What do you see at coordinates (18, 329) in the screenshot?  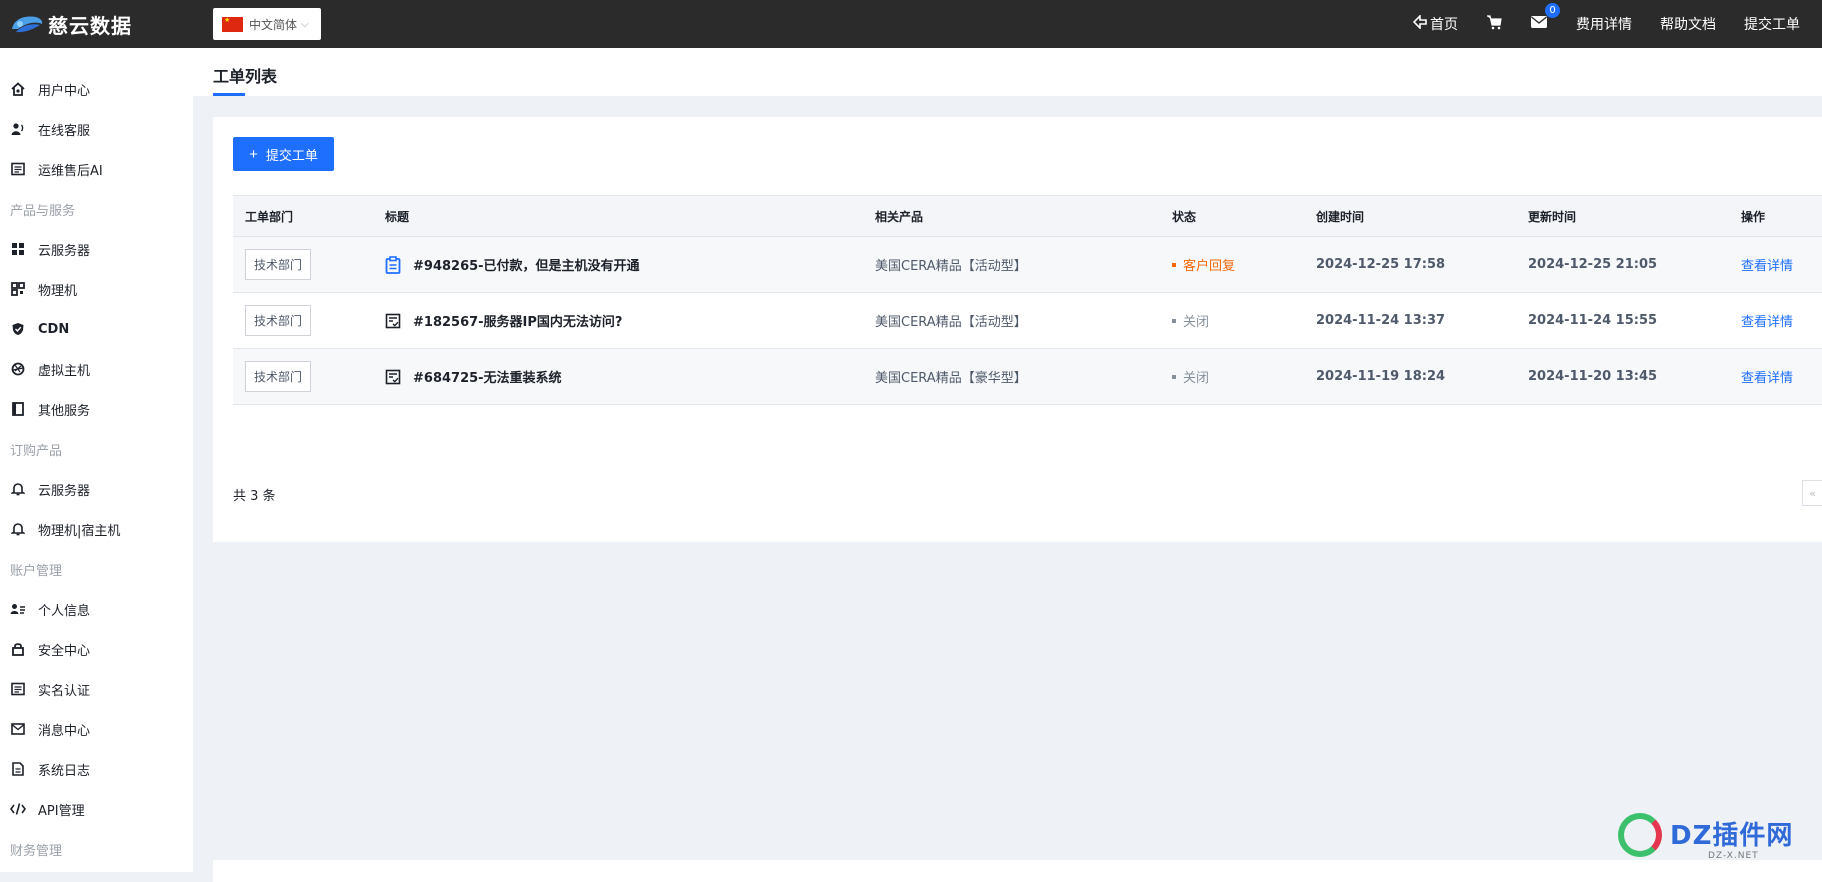 I see `shield-icon` at bounding box center [18, 329].